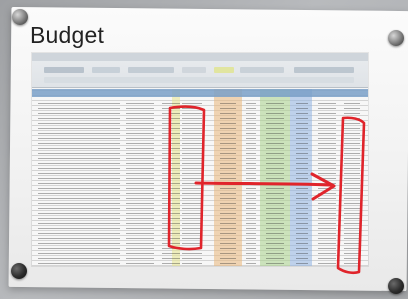 The image size is (408, 299). I want to click on sign-title: Budget, so click(67, 35).